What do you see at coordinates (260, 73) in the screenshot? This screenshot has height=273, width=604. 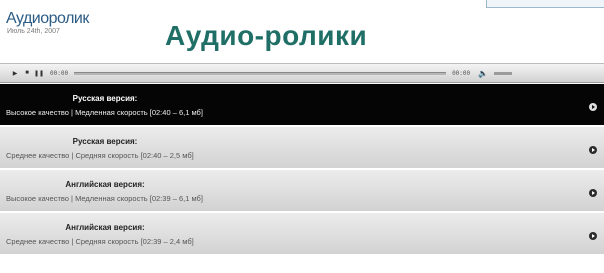 I see `seek-bar` at bounding box center [260, 73].